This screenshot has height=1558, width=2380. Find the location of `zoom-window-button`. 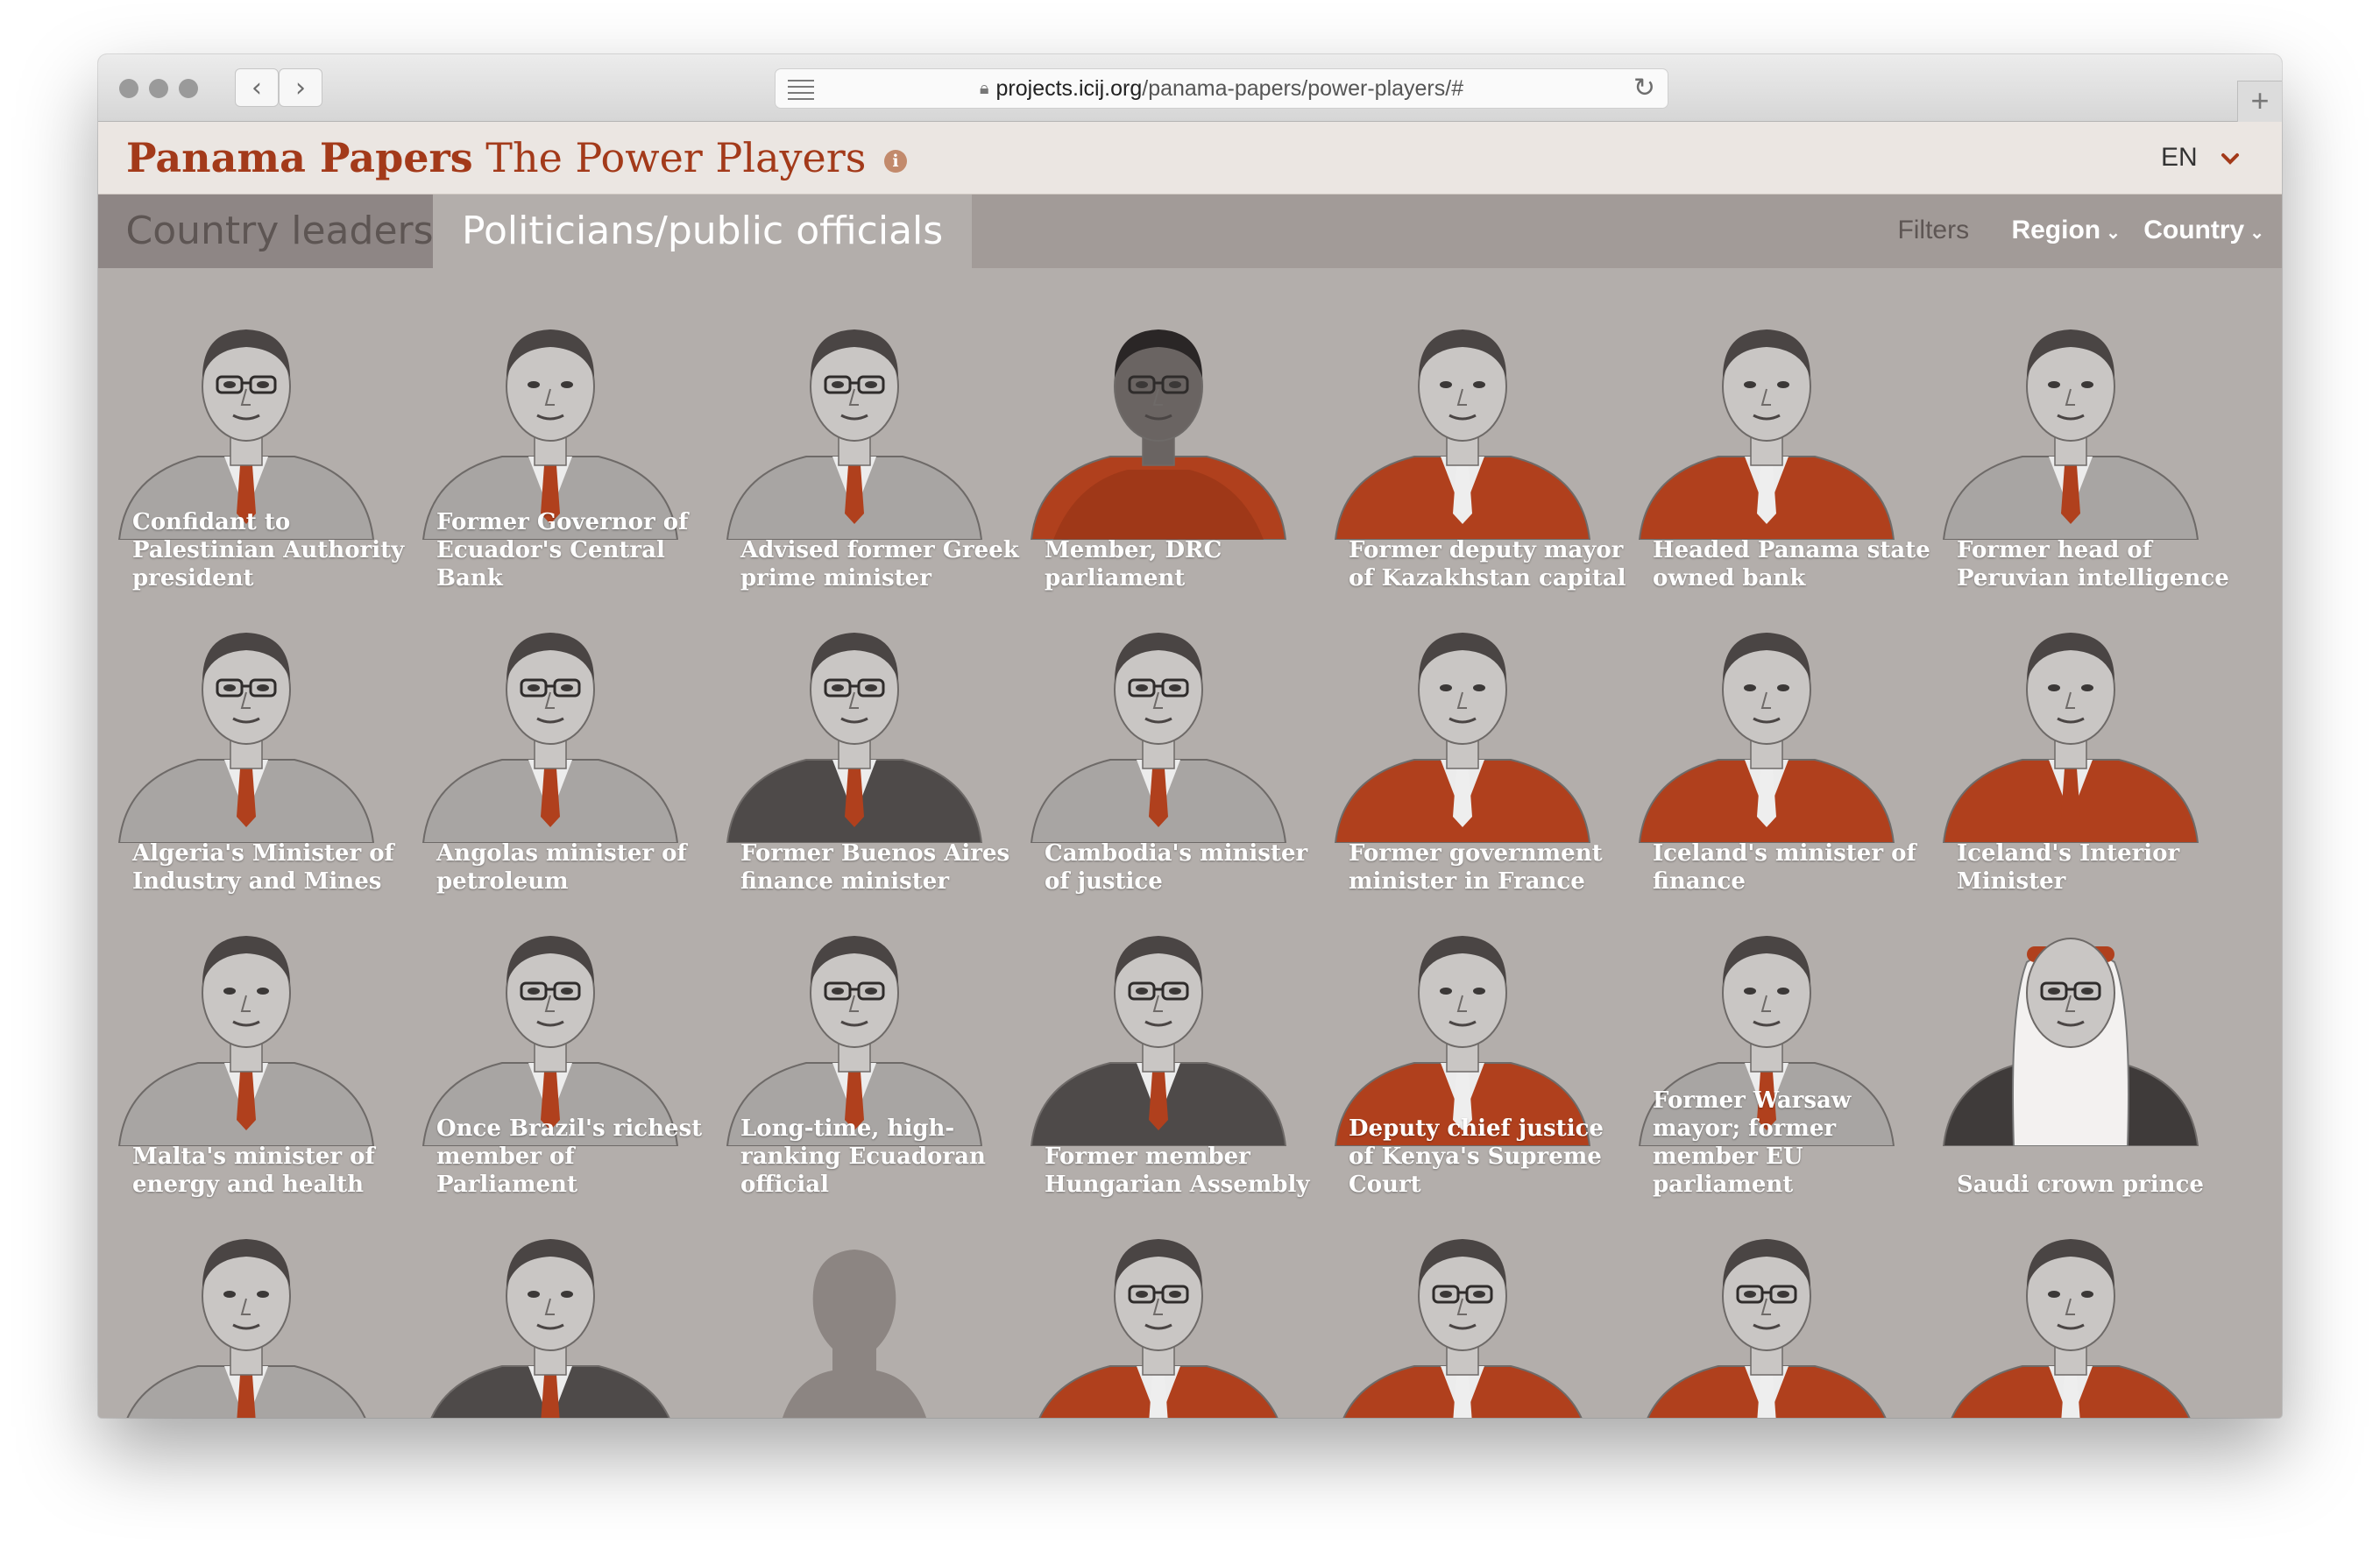

zoom-window-button is located at coordinates (188, 89).